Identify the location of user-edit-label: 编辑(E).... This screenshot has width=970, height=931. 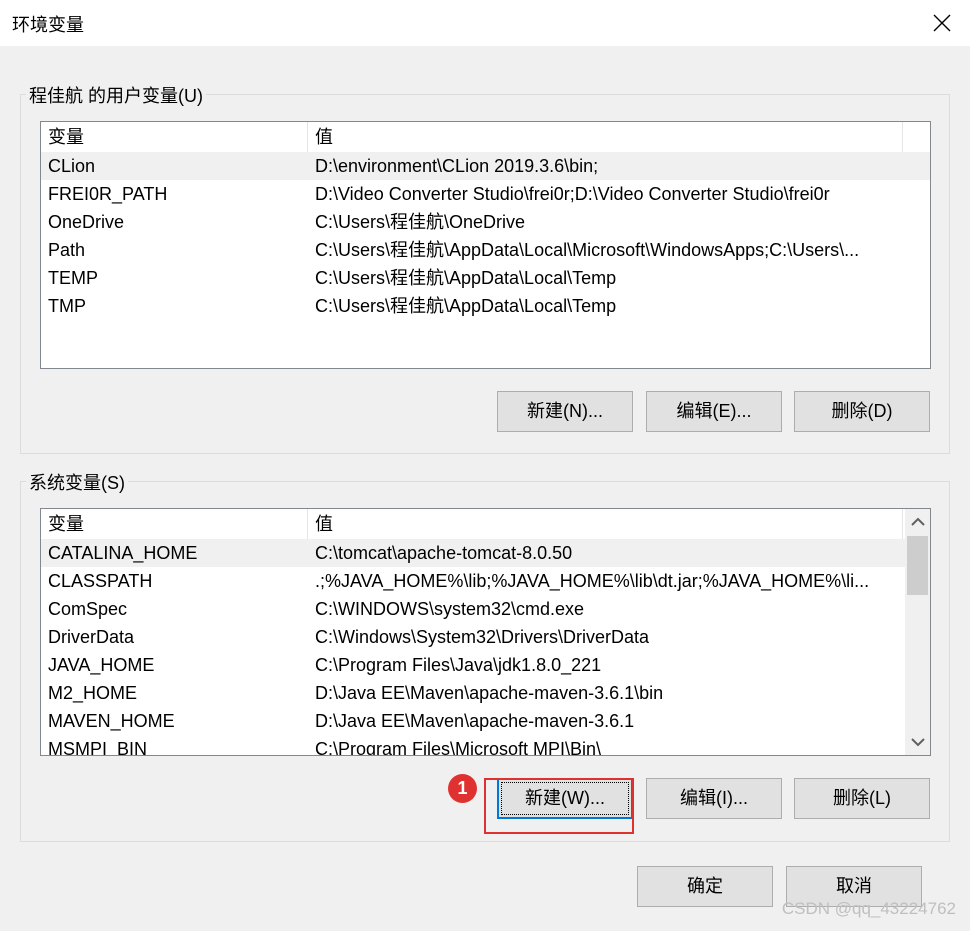
(714, 411).